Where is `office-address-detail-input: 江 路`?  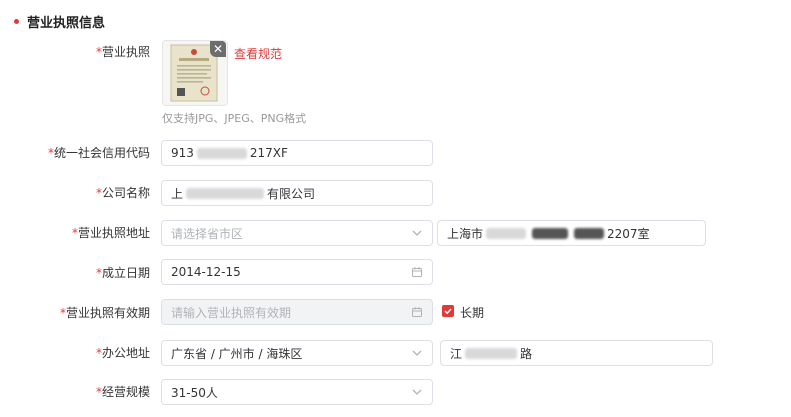
office-address-detail-input: 江 路 is located at coordinates (576, 353).